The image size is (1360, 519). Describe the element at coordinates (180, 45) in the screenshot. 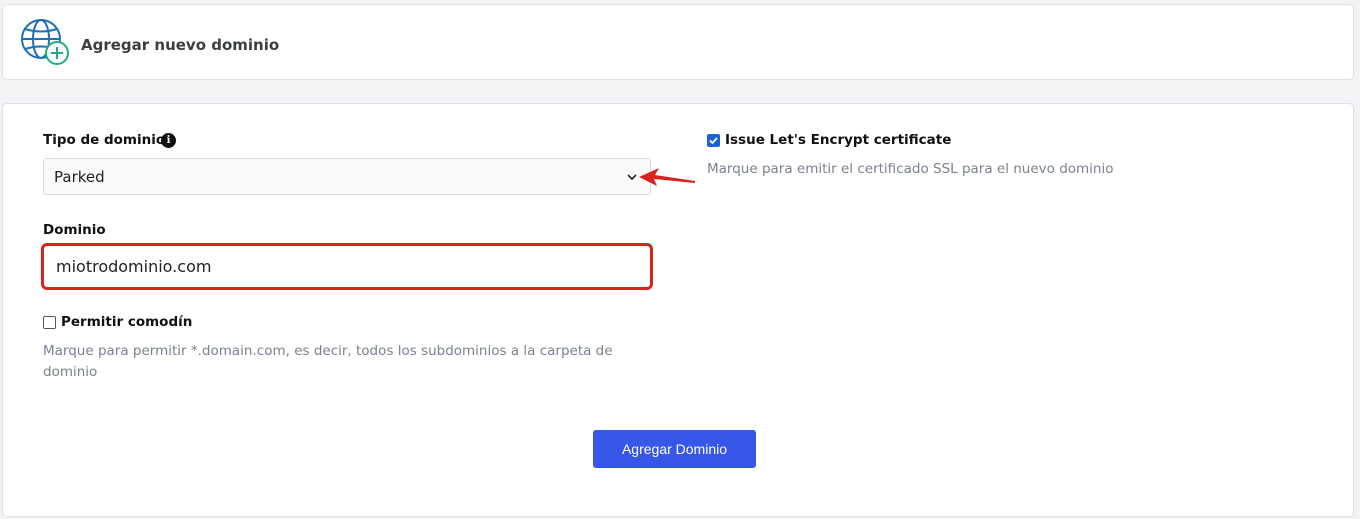

I see `page-title: Agregar nuevo dominio` at that location.